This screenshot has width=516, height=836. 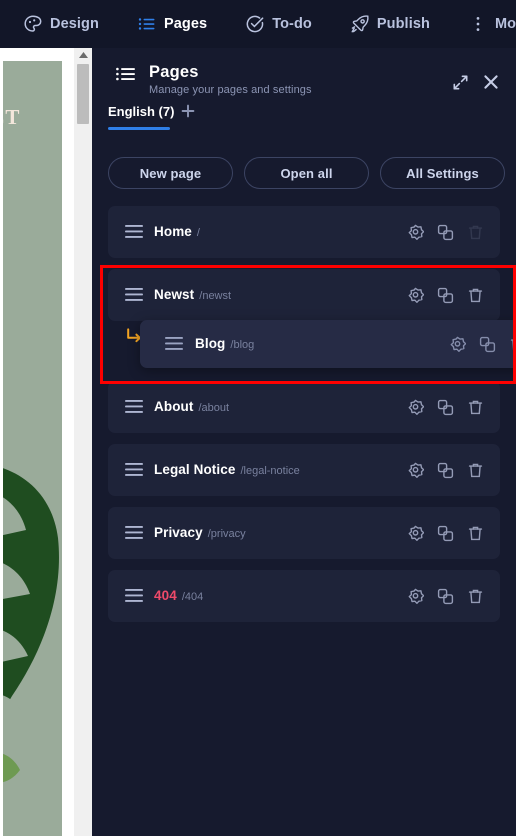 What do you see at coordinates (33, 24) in the screenshot?
I see `palette-icon` at bounding box center [33, 24].